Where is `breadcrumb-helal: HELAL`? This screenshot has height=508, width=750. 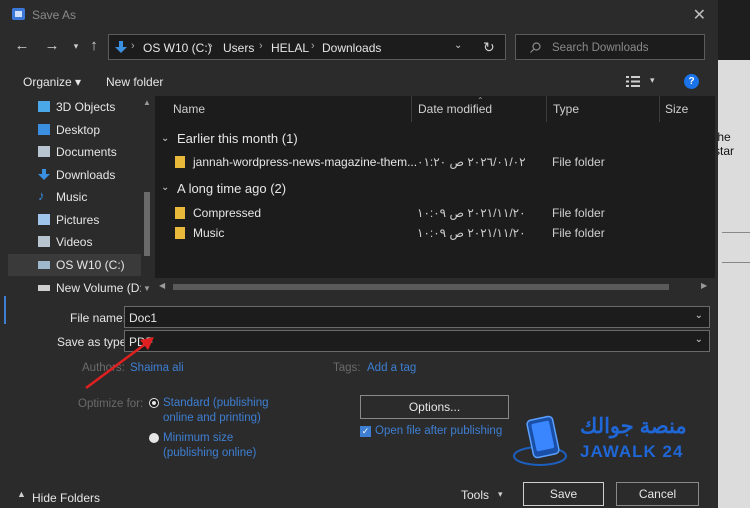
breadcrumb-helal: HELAL is located at coordinates (290, 48).